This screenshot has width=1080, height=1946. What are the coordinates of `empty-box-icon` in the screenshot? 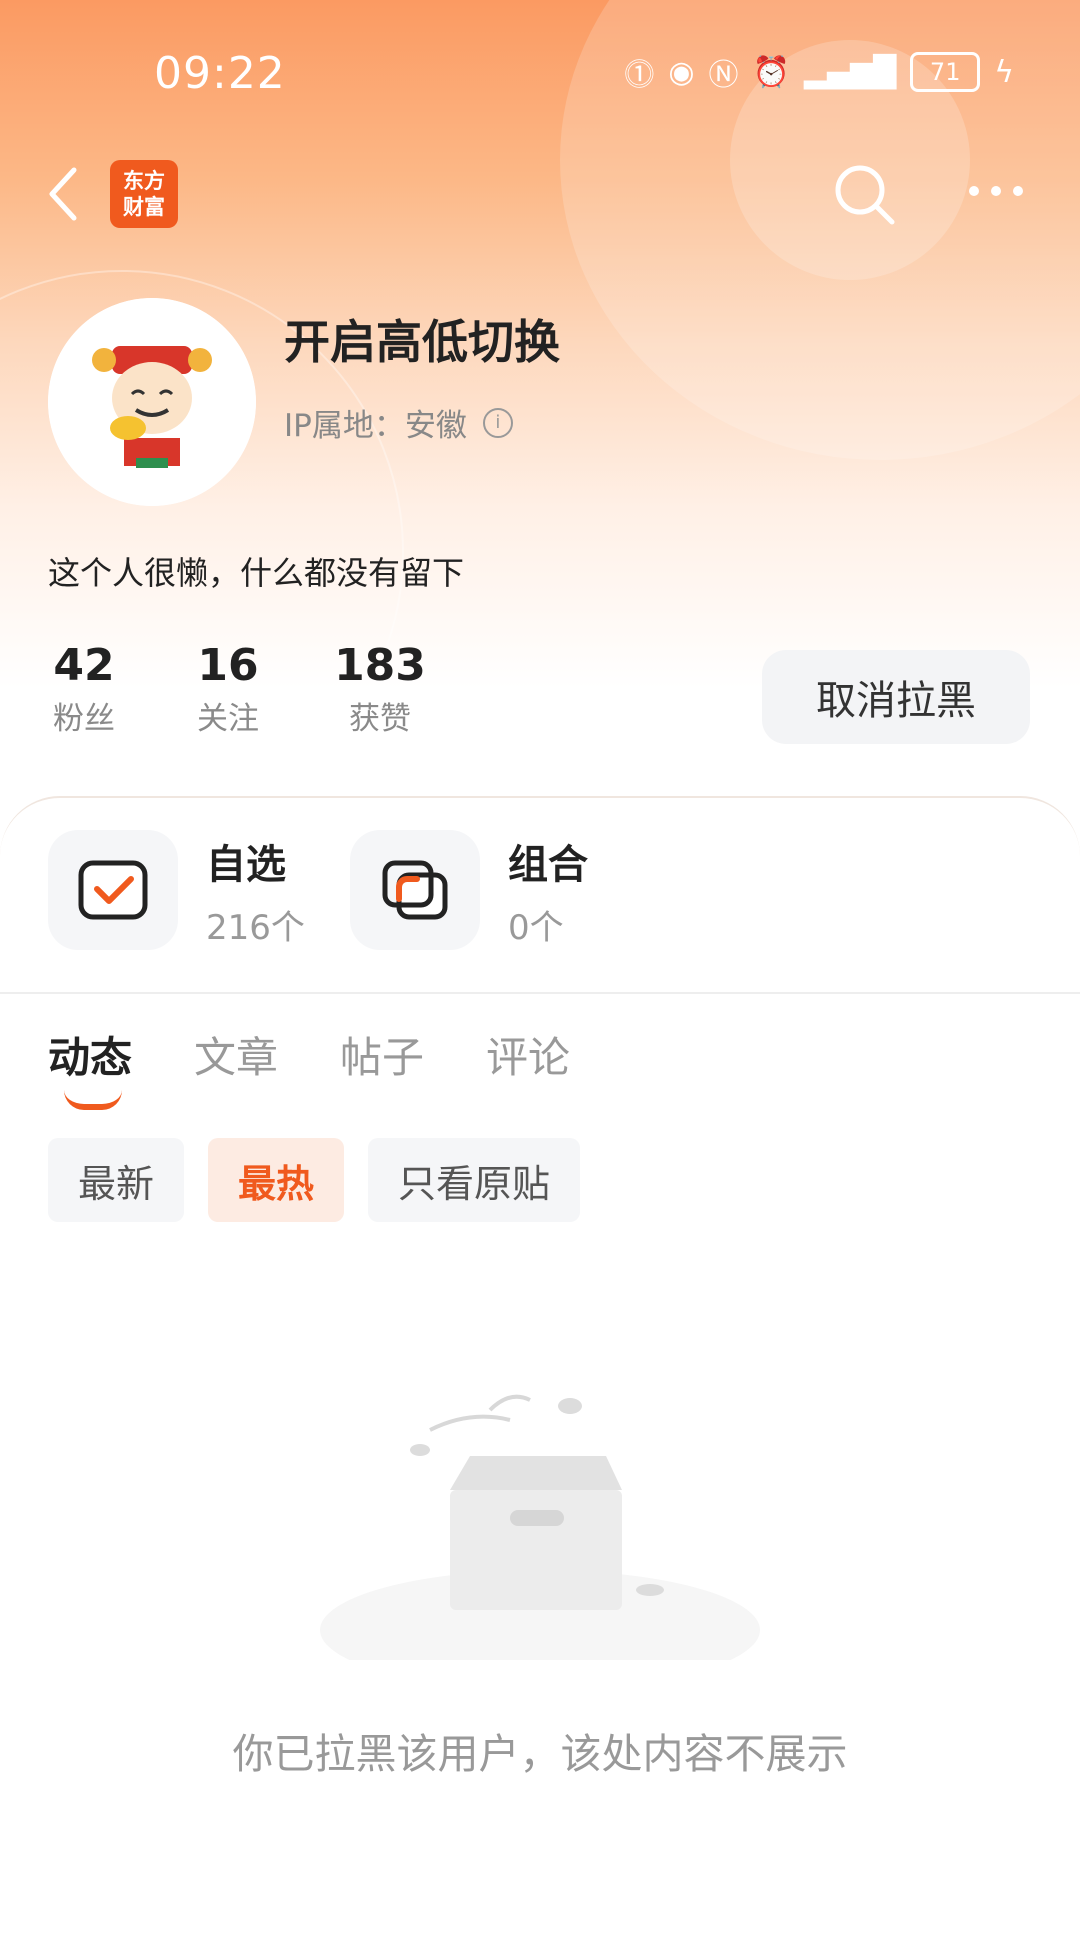 It's located at (540, 1542).